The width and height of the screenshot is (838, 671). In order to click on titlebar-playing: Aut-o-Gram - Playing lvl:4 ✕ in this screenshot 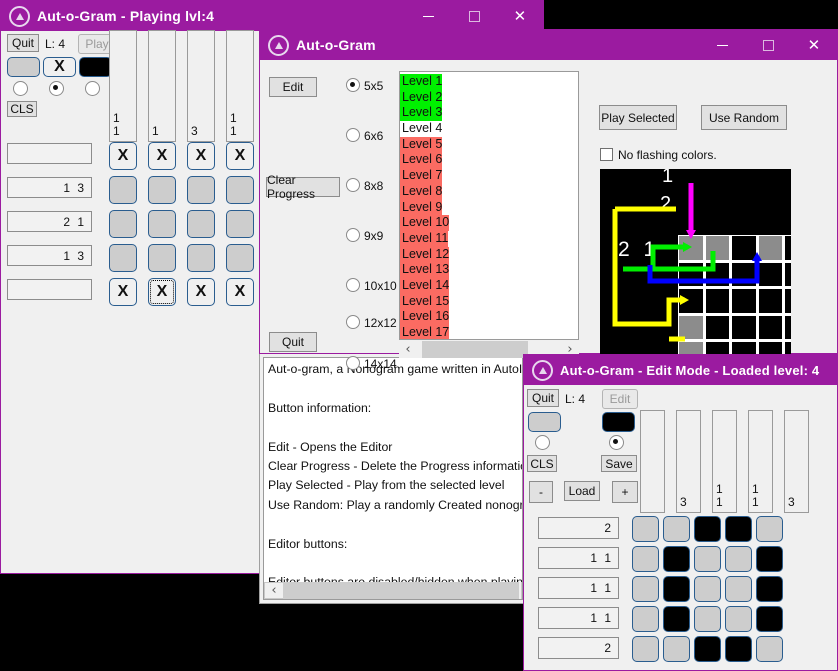, I will do `click(272, 16)`.